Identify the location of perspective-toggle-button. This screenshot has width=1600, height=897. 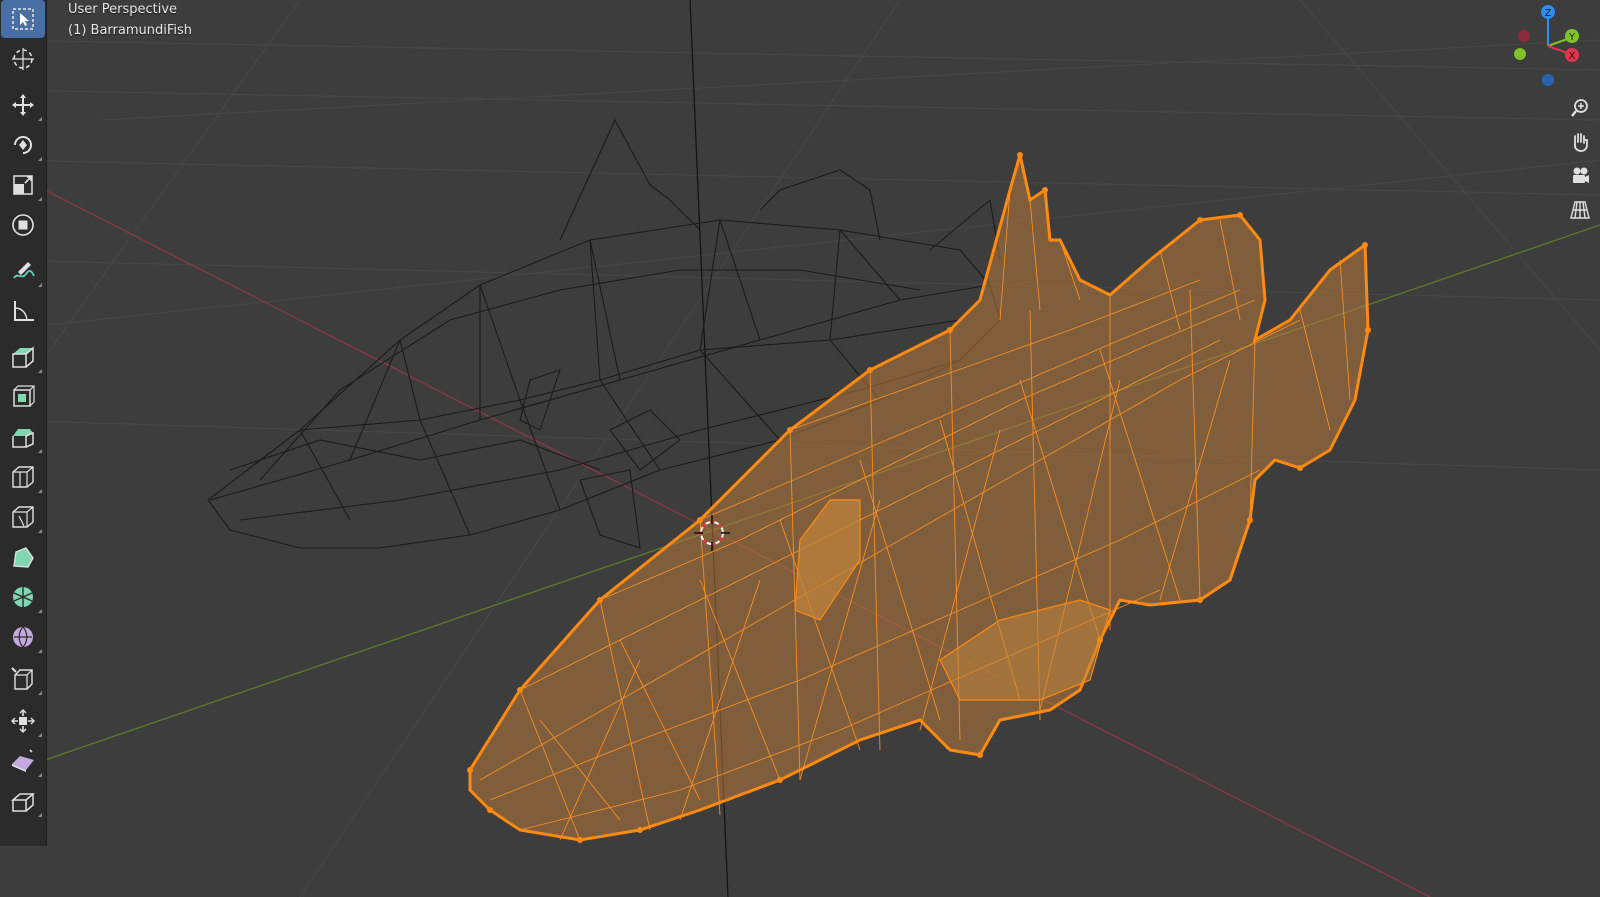
(1580, 210).